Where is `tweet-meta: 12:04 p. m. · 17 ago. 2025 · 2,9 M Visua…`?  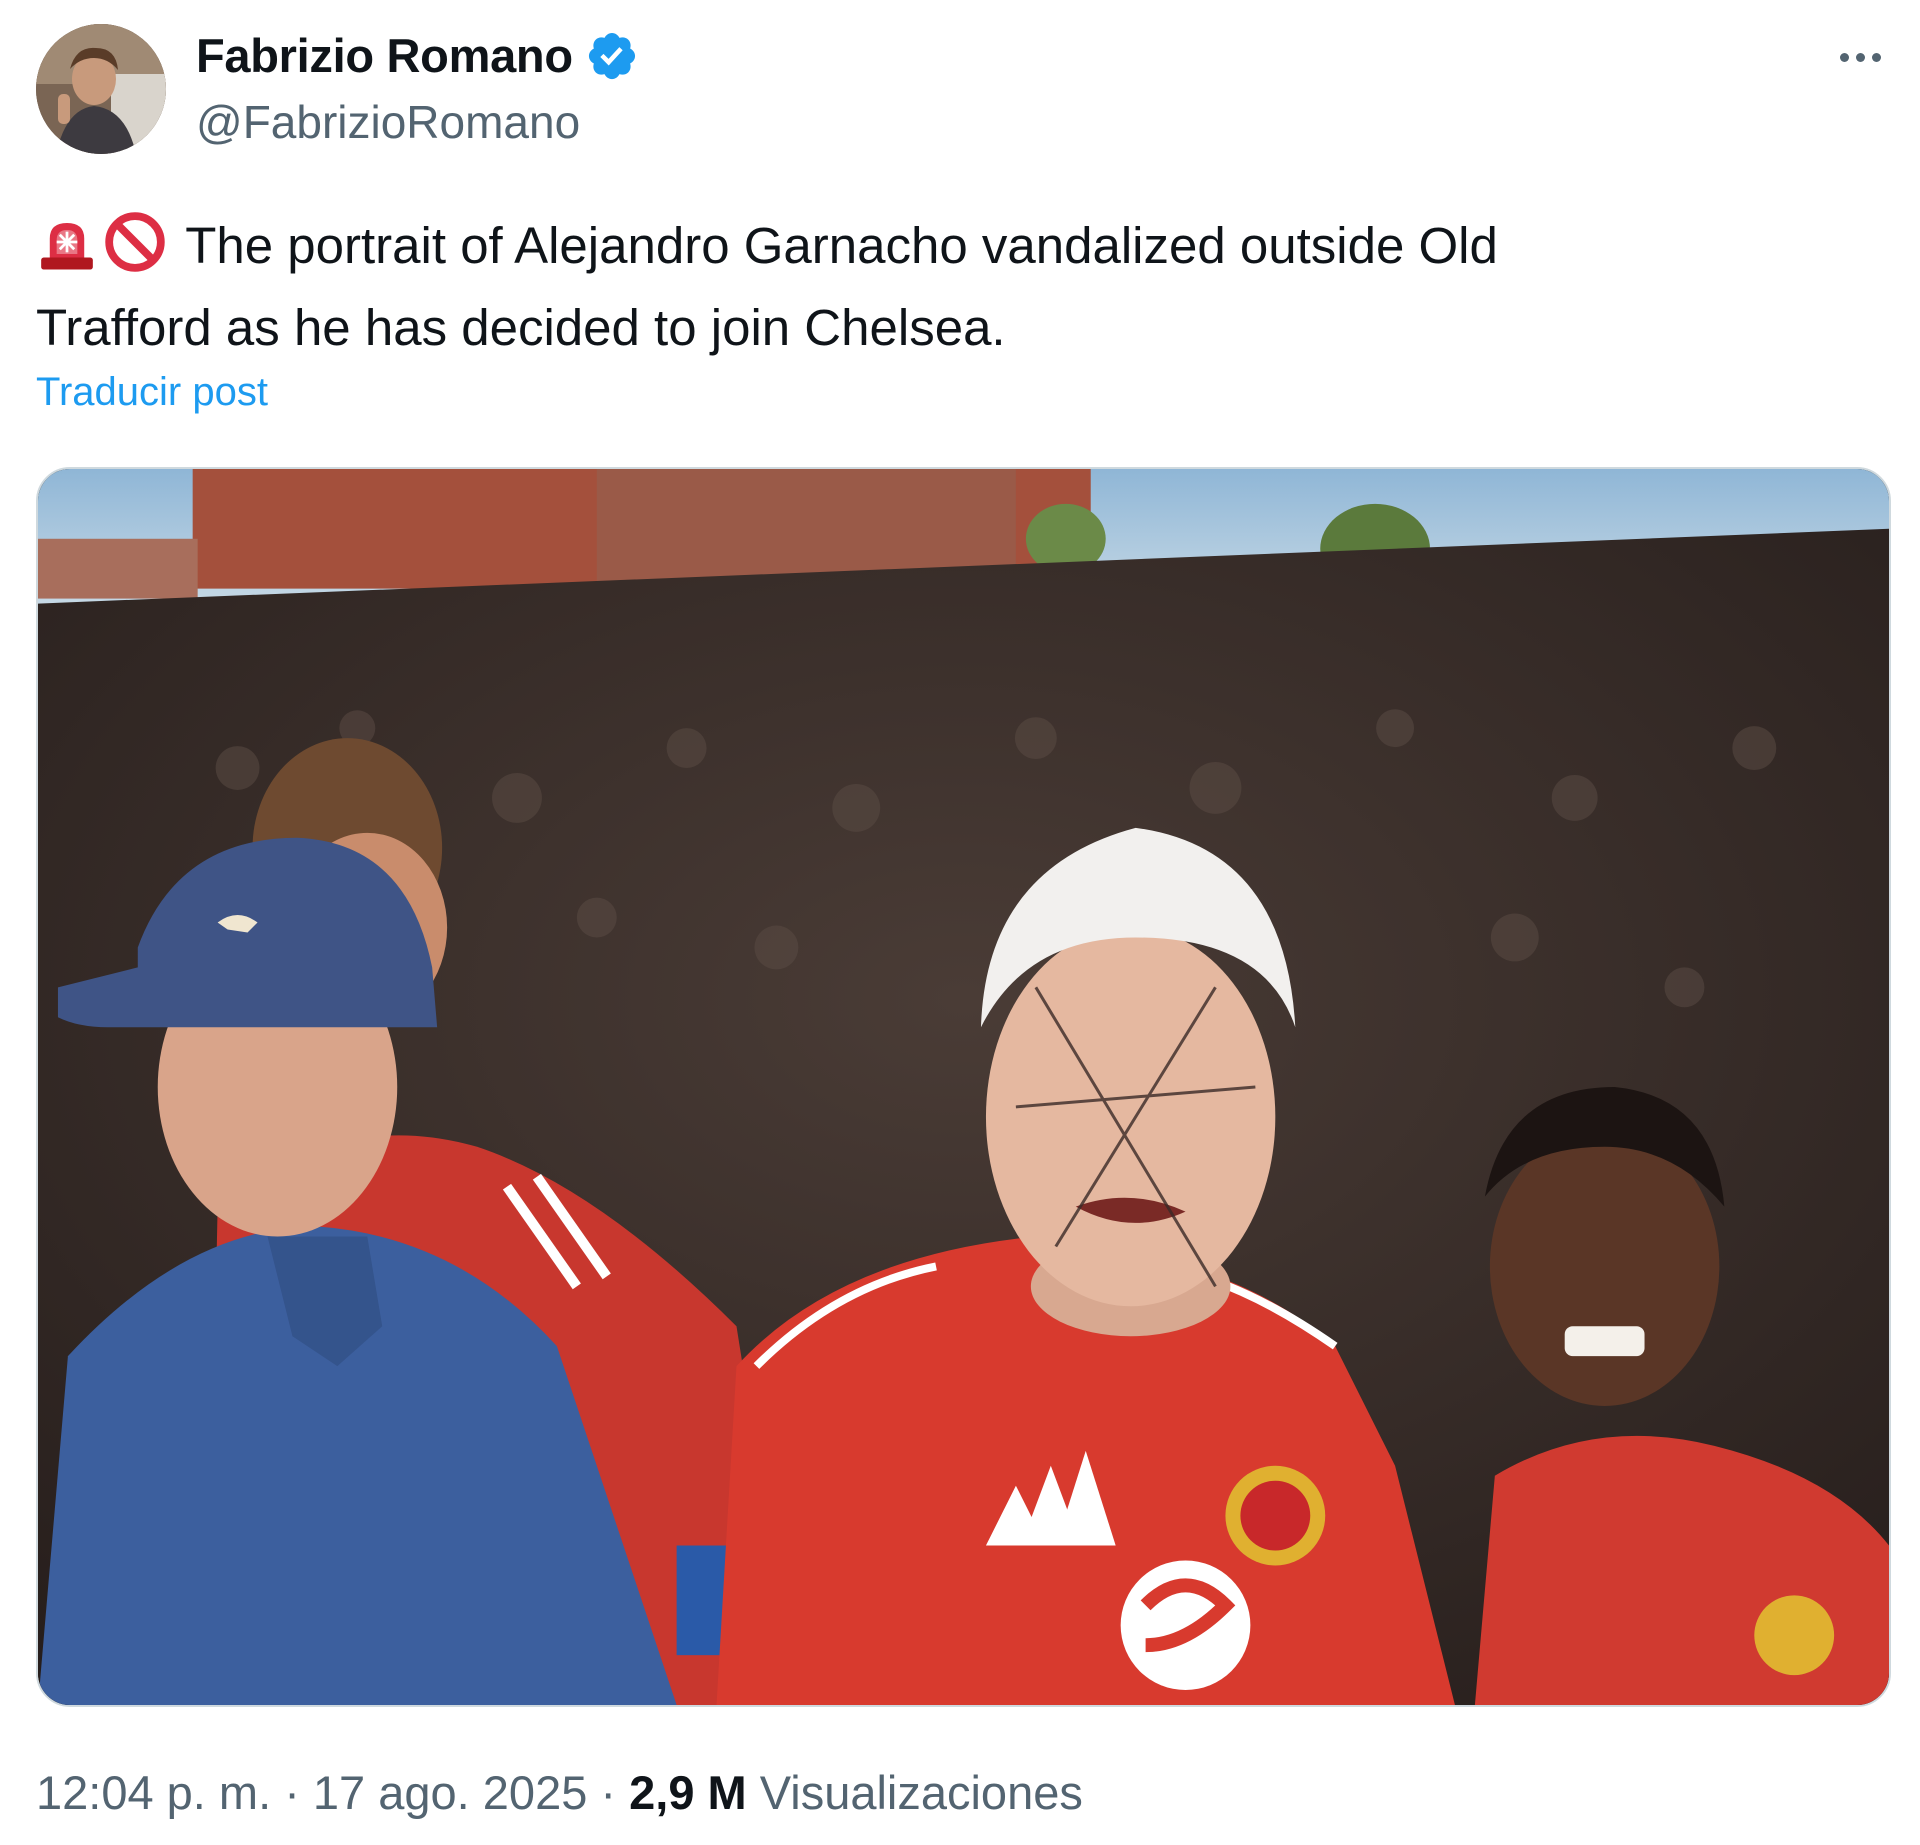 tweet-meta: 12:04 p. m. · 17 ago. 2025 · 2,9 M Visua… is located at coordinates (559, 1792).